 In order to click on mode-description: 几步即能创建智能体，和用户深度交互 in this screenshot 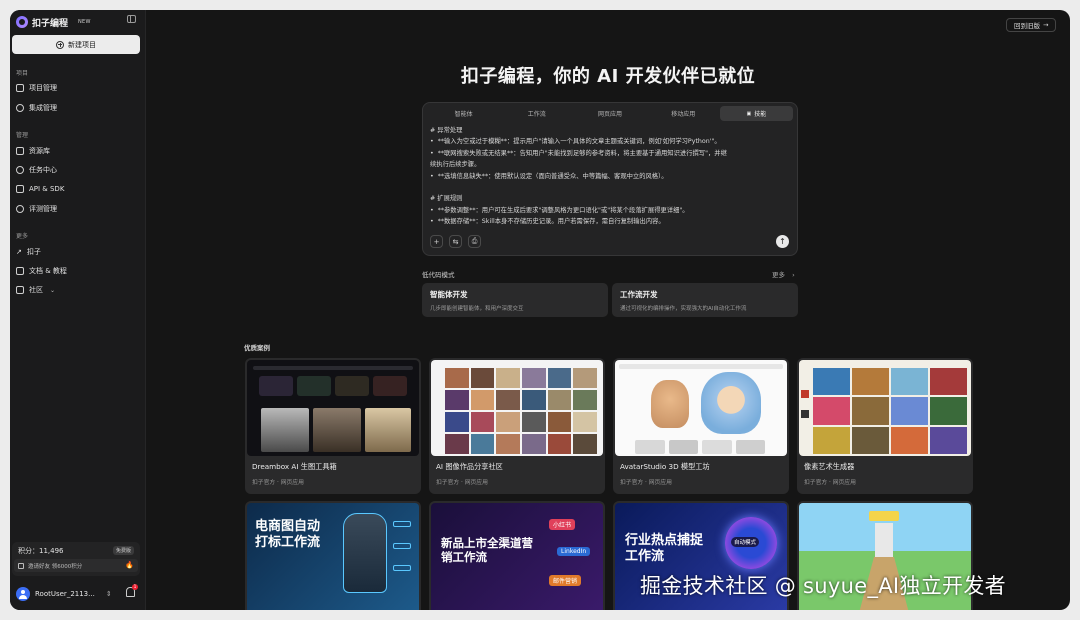, I will do `click(477, 309)`.